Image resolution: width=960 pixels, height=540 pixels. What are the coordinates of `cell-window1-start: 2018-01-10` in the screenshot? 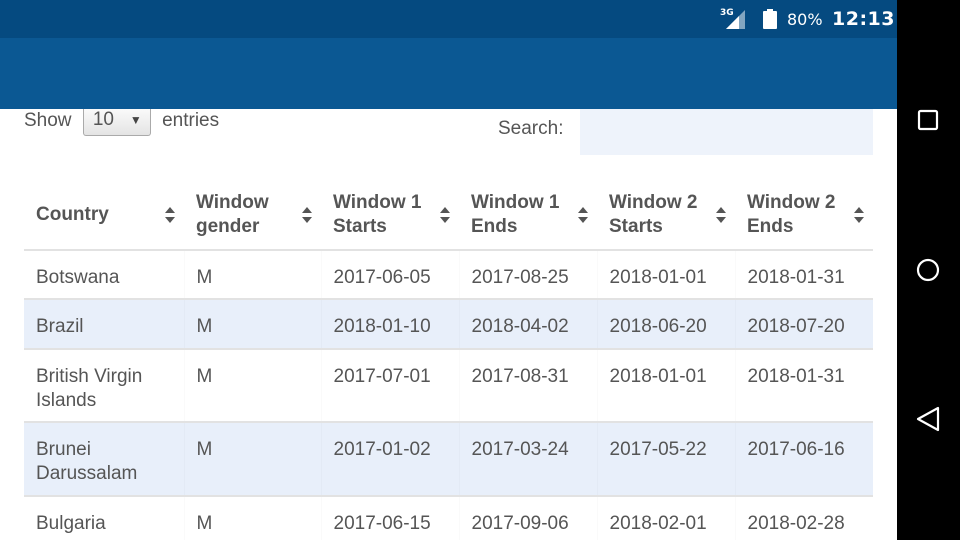 It's located at (390, 324).